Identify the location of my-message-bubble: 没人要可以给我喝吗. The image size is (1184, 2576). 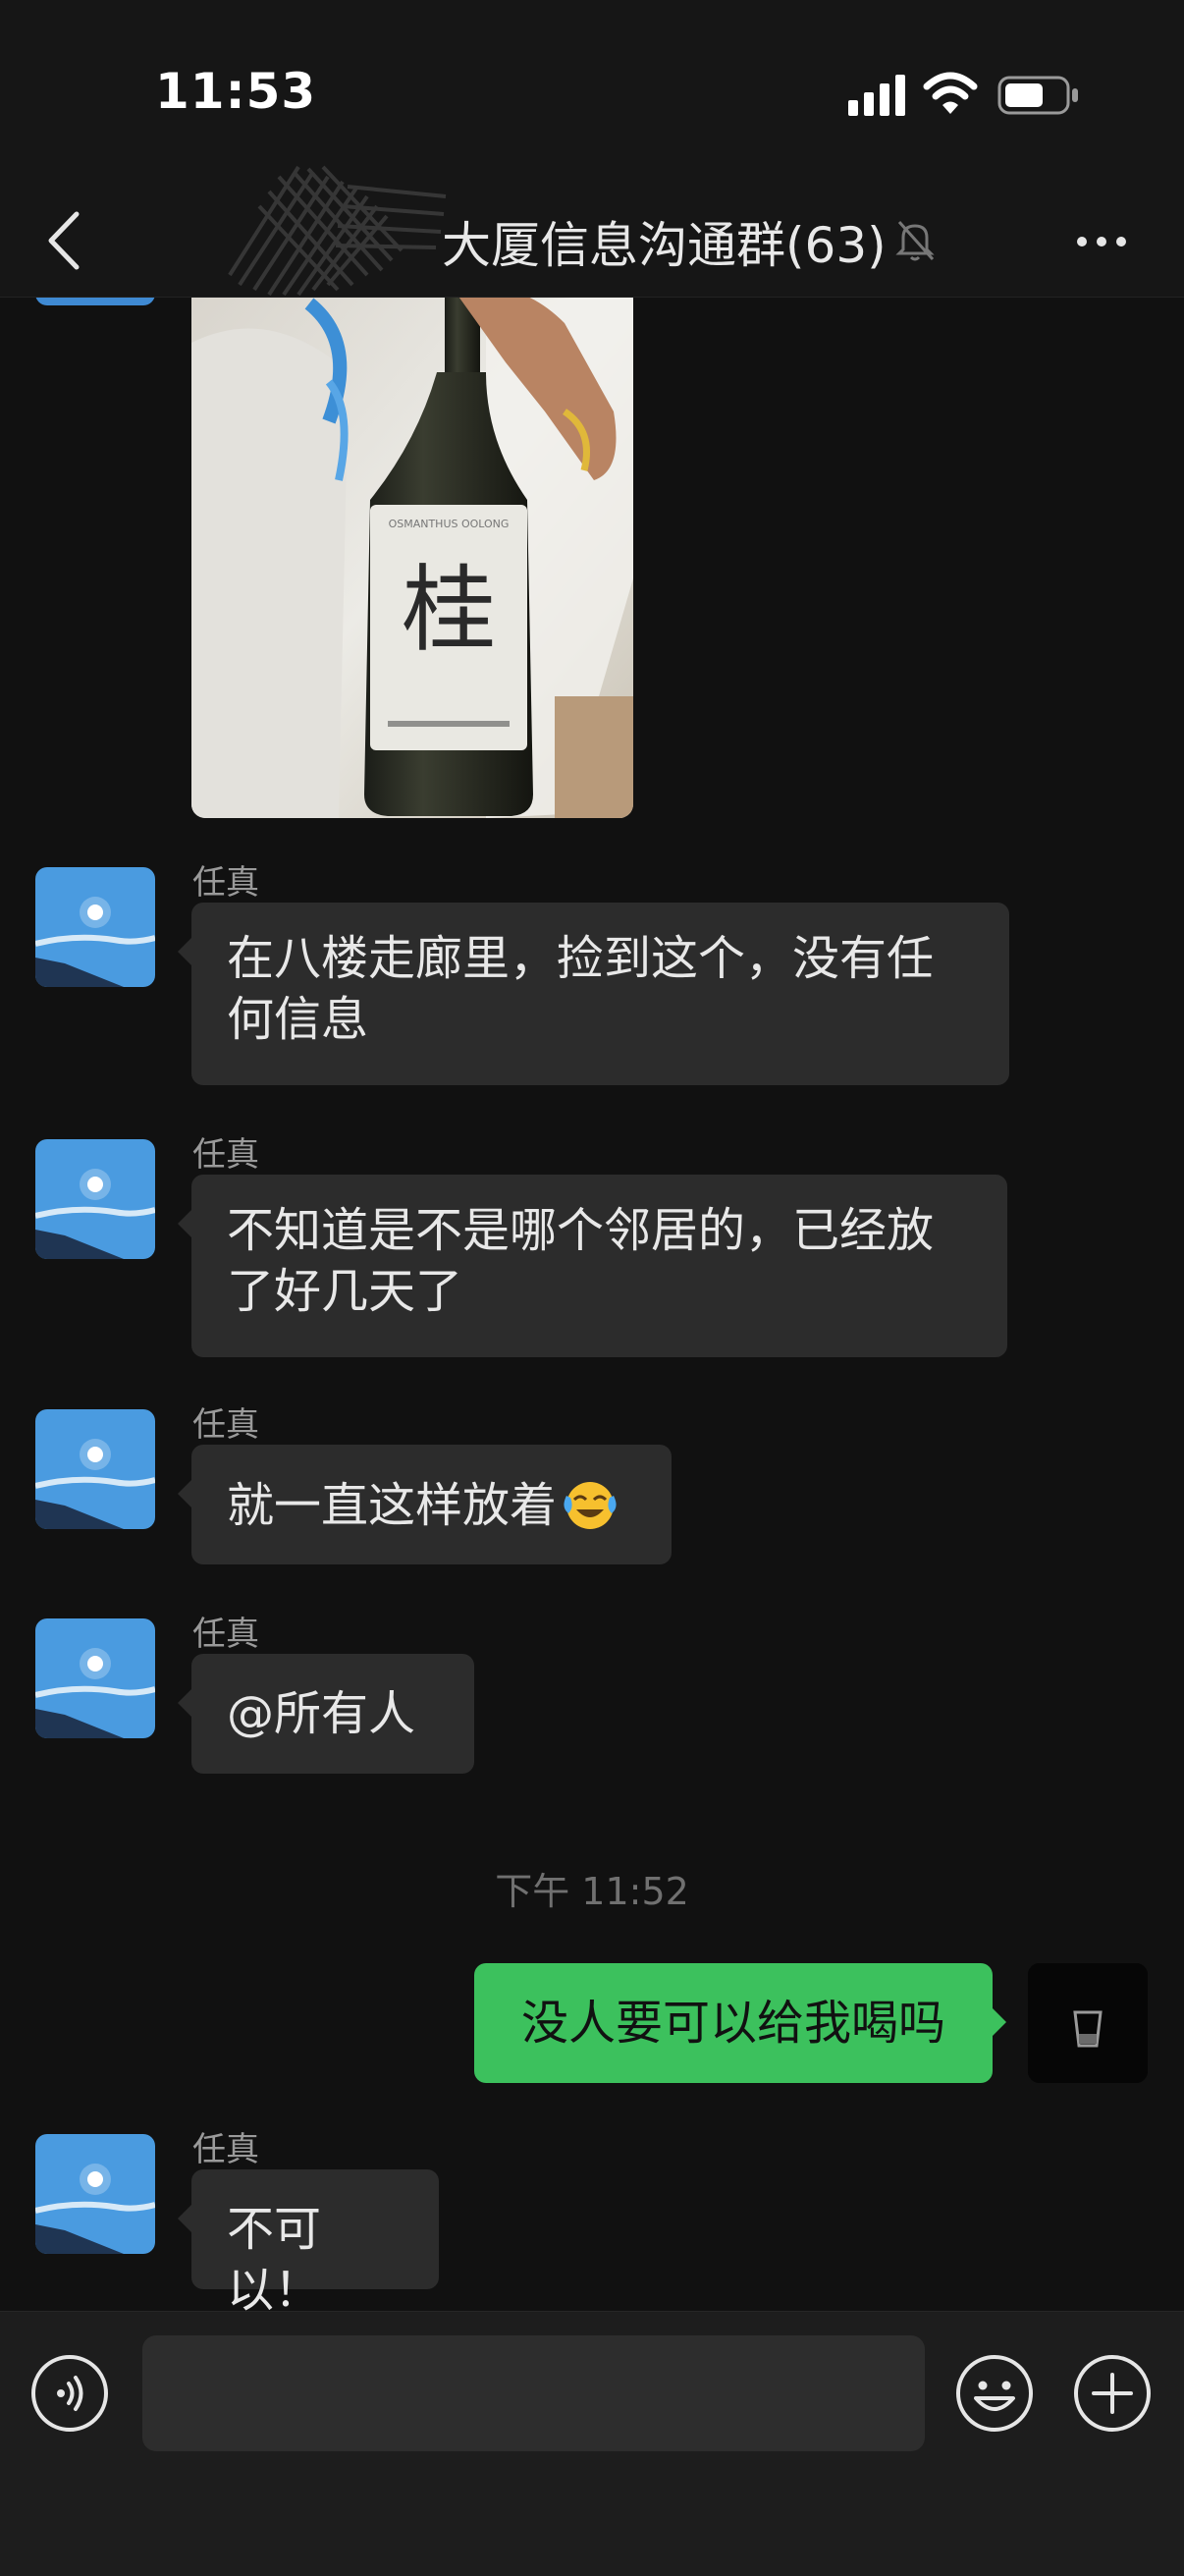
(740, 2023).